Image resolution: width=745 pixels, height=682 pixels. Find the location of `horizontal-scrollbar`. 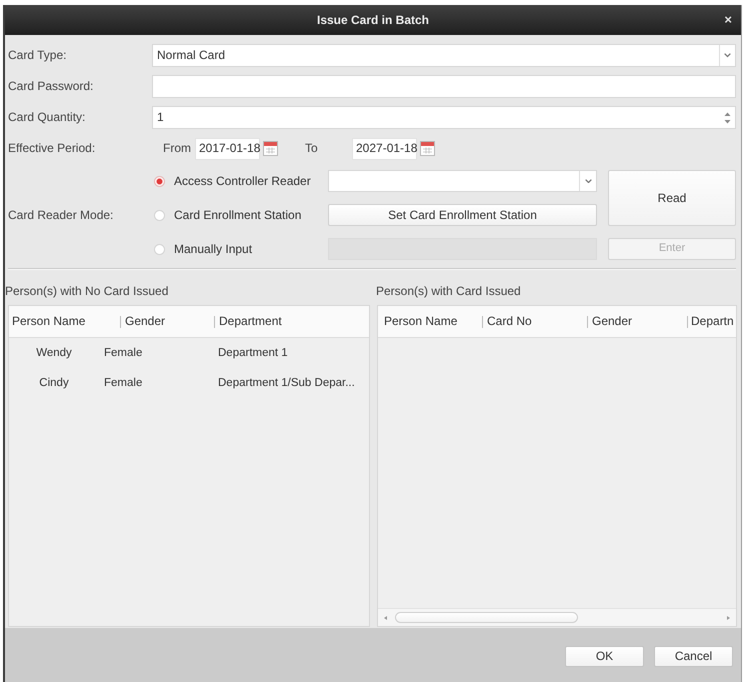

horizontal-scrollbar is located at coordinates (557, 617).